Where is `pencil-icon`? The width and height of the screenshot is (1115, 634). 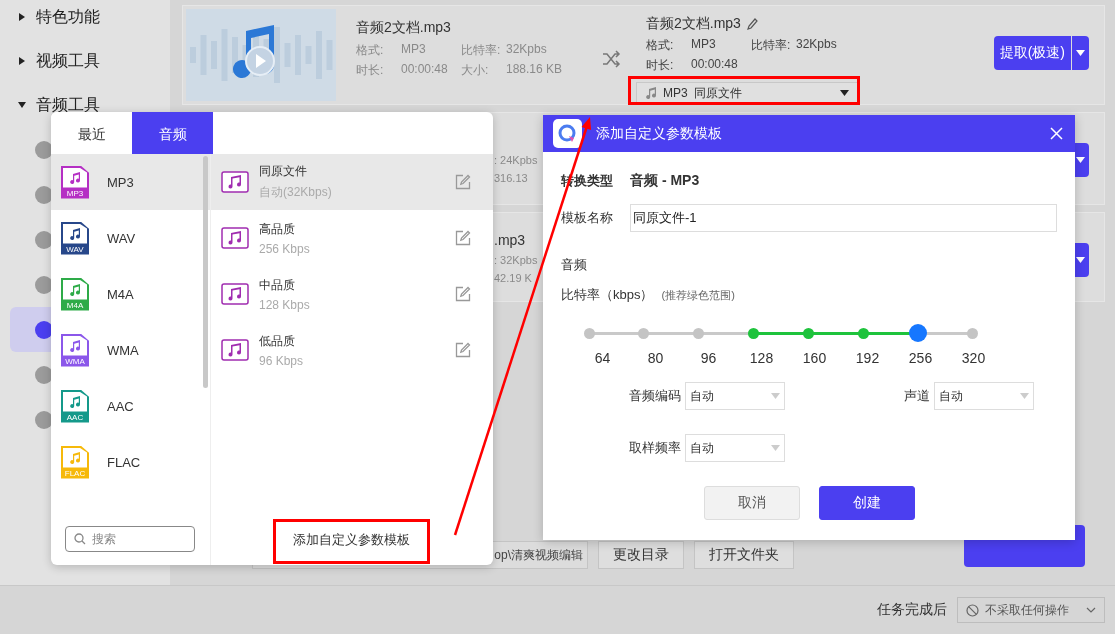
pencil-icon is located at coordinates (752, 24).